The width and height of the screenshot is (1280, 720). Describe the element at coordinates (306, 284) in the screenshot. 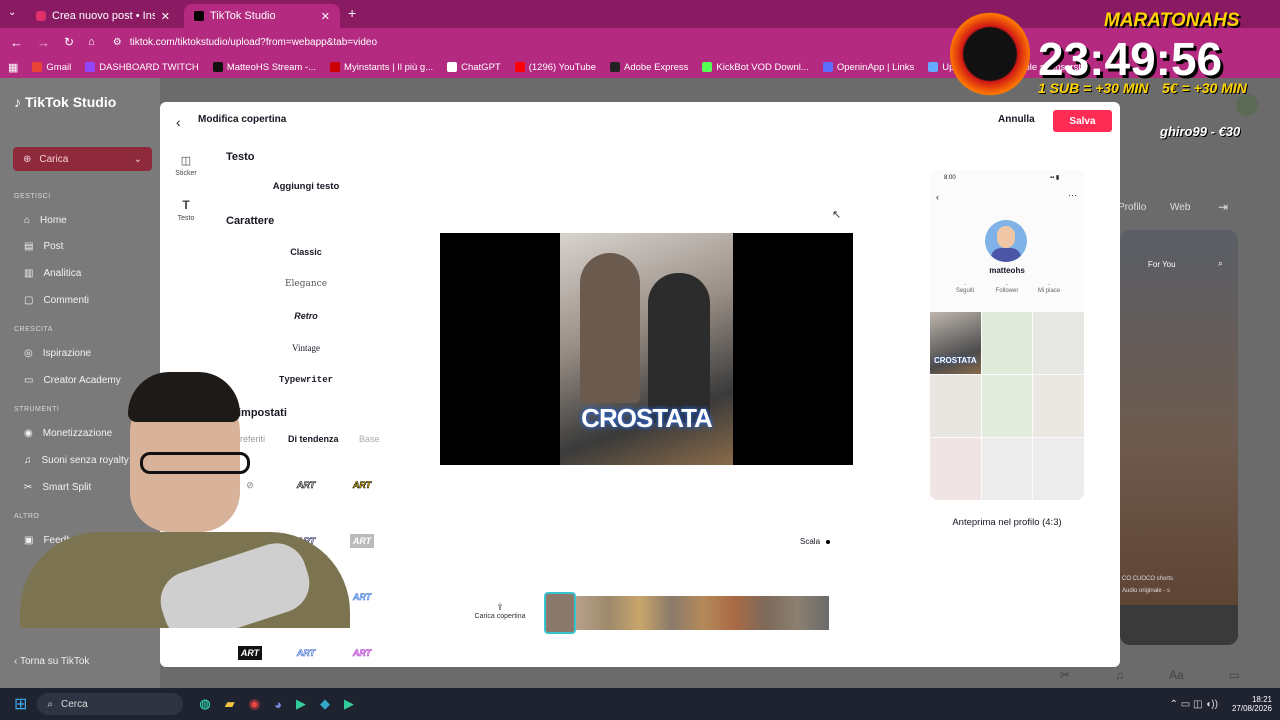

I see `font-elegance: Elegance` at that location.